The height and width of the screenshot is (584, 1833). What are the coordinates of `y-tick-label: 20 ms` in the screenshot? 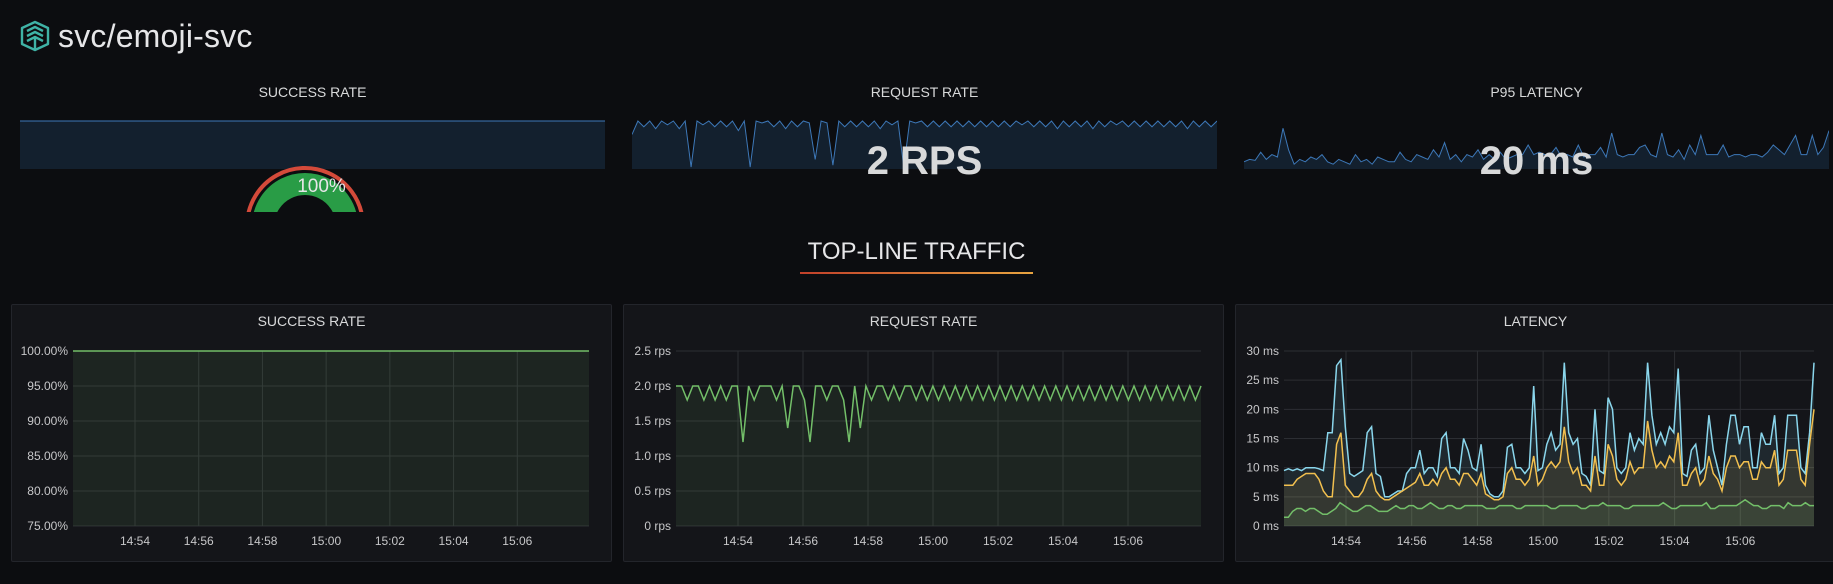 It's located at (1262, 409).